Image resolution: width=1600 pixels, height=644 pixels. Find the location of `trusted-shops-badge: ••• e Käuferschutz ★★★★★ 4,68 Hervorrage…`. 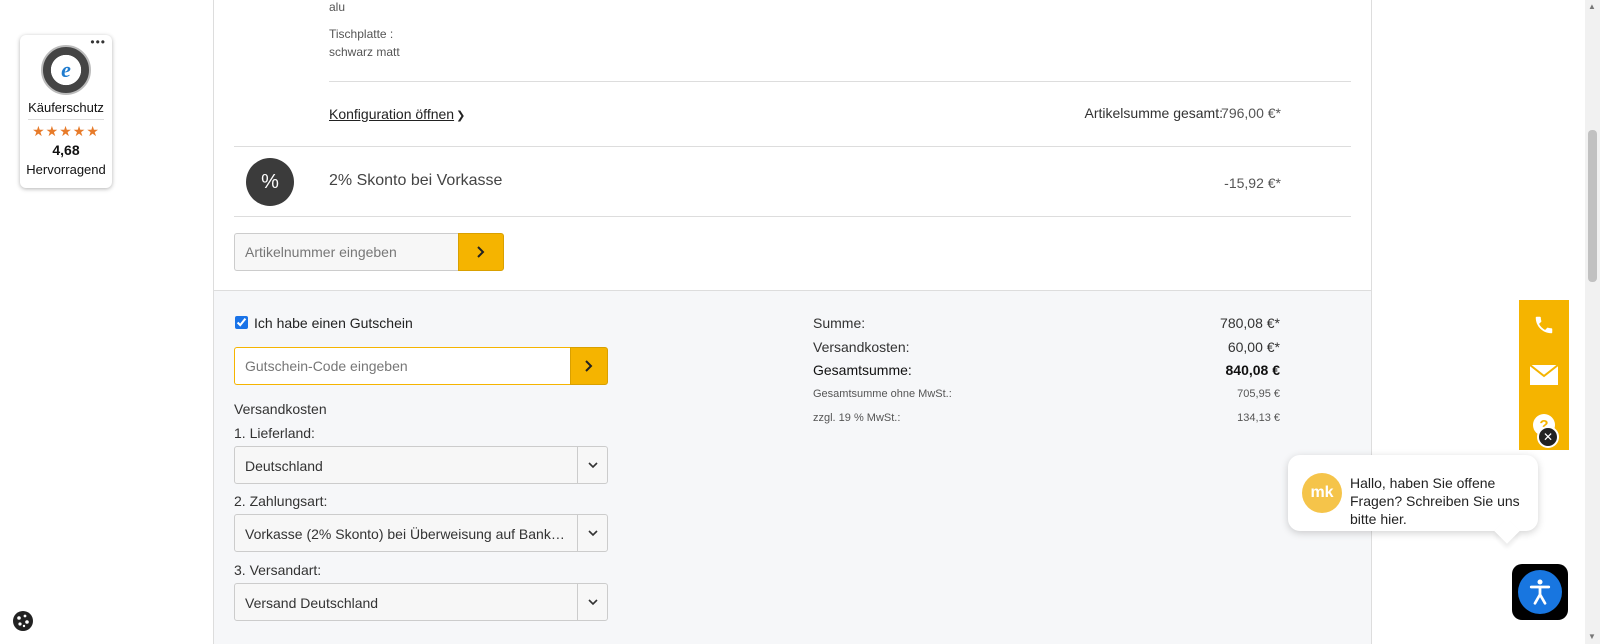

trusted-shops-badge: ••• e Käuferschutz ★★★★★ 4,68 Hervorrage… is located at coordinates (66, 111).